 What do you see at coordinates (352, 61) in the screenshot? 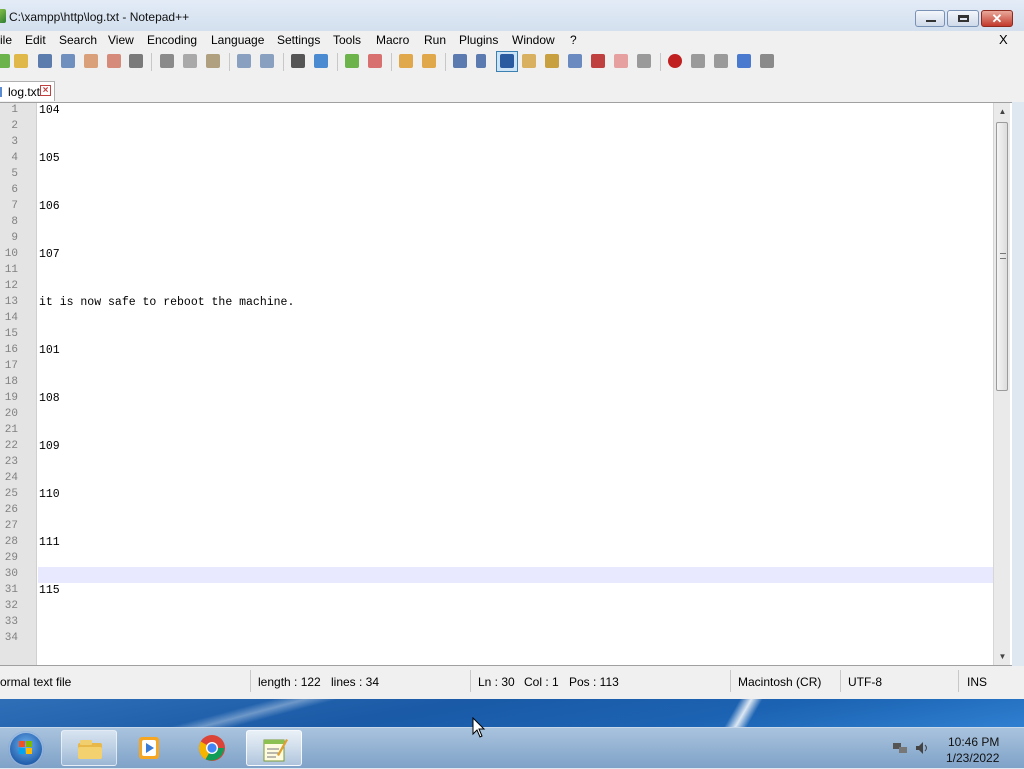
I see `zoom-in-icon` at bounding box center [352, 61].